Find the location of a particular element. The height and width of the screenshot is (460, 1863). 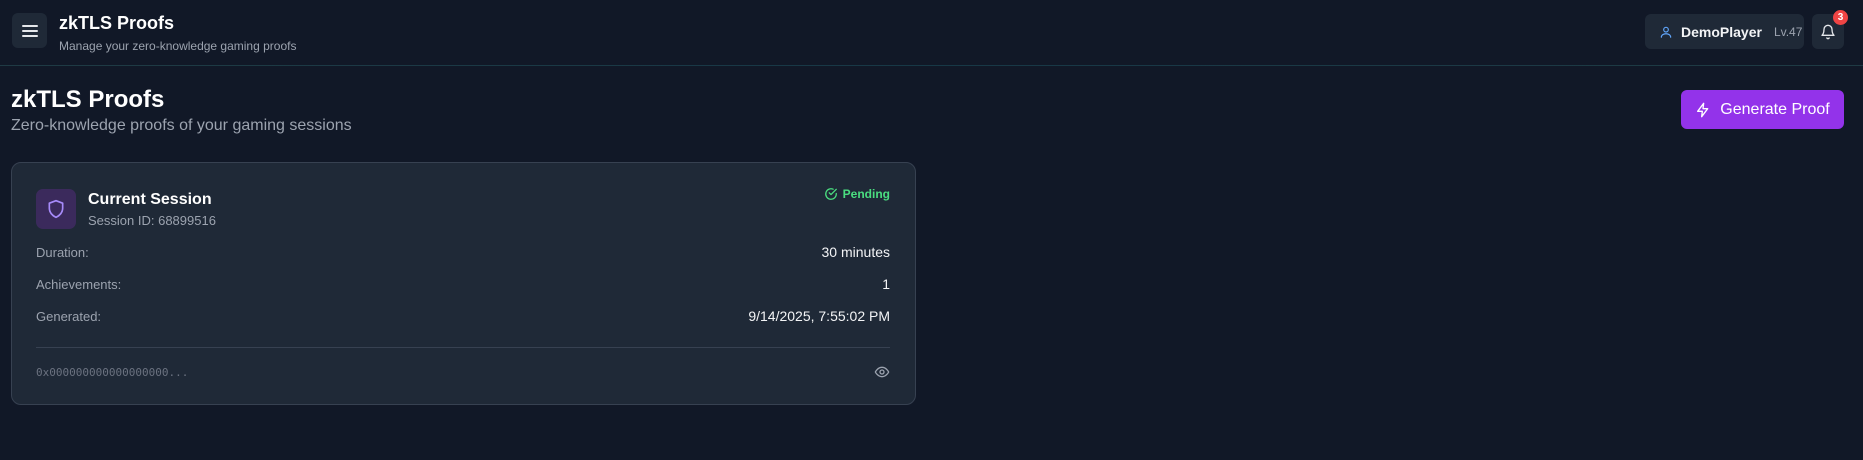

user-name: DemoPlayer is located at coordinates (1721, 31).